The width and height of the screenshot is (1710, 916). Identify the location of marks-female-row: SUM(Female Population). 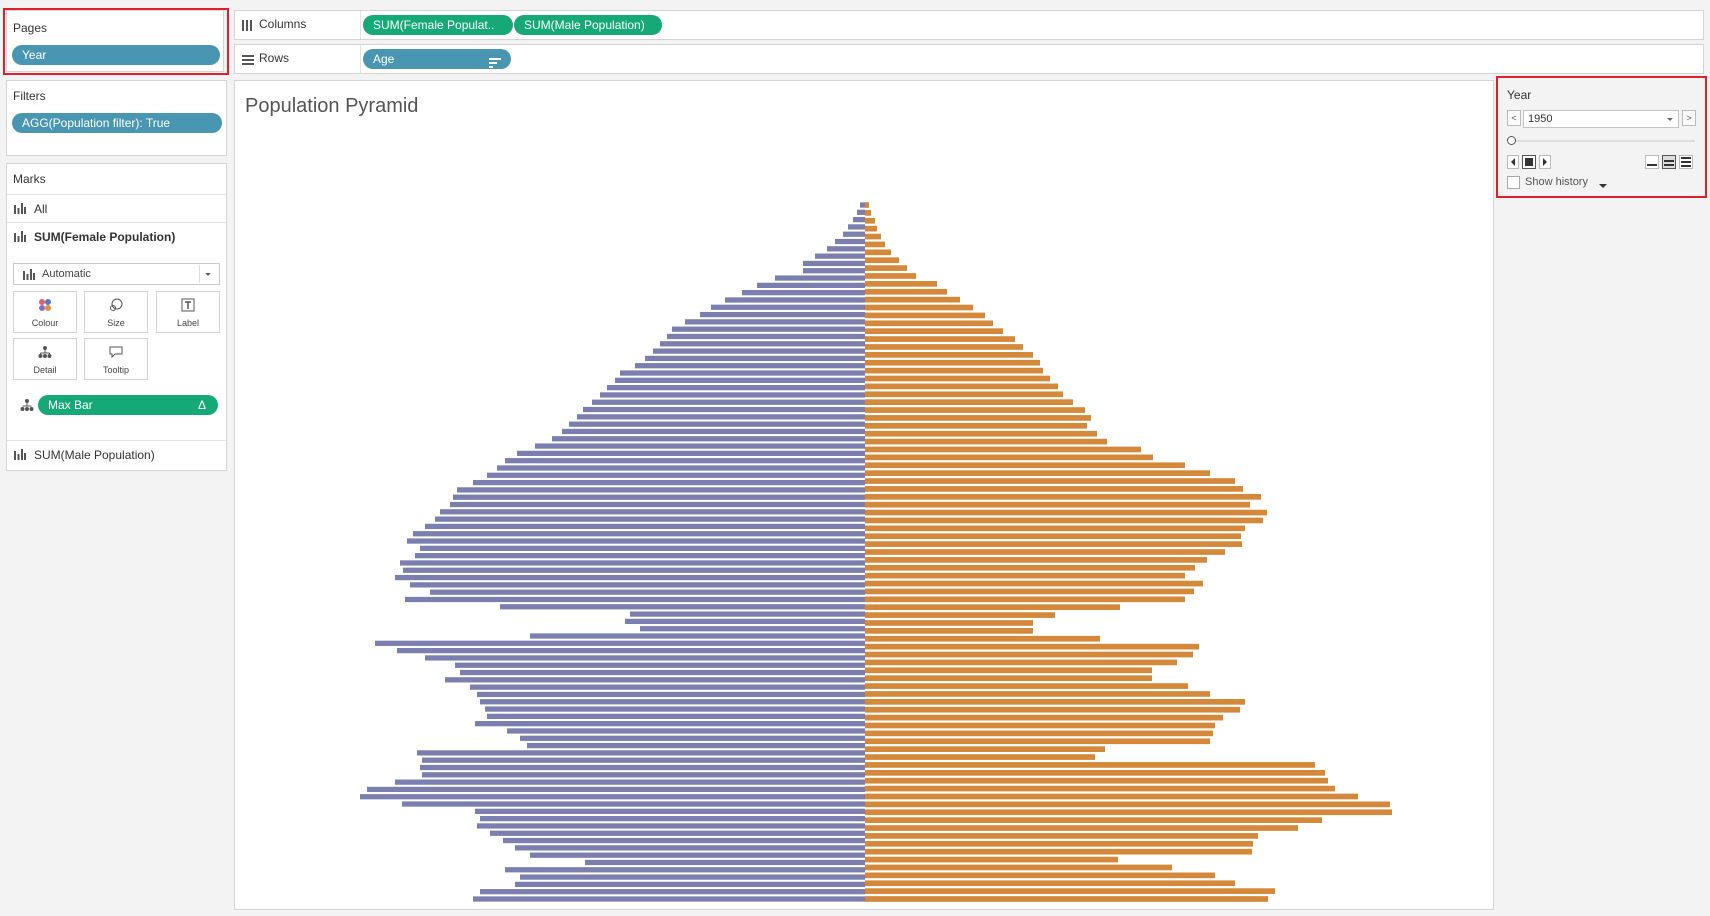
(116, 236).